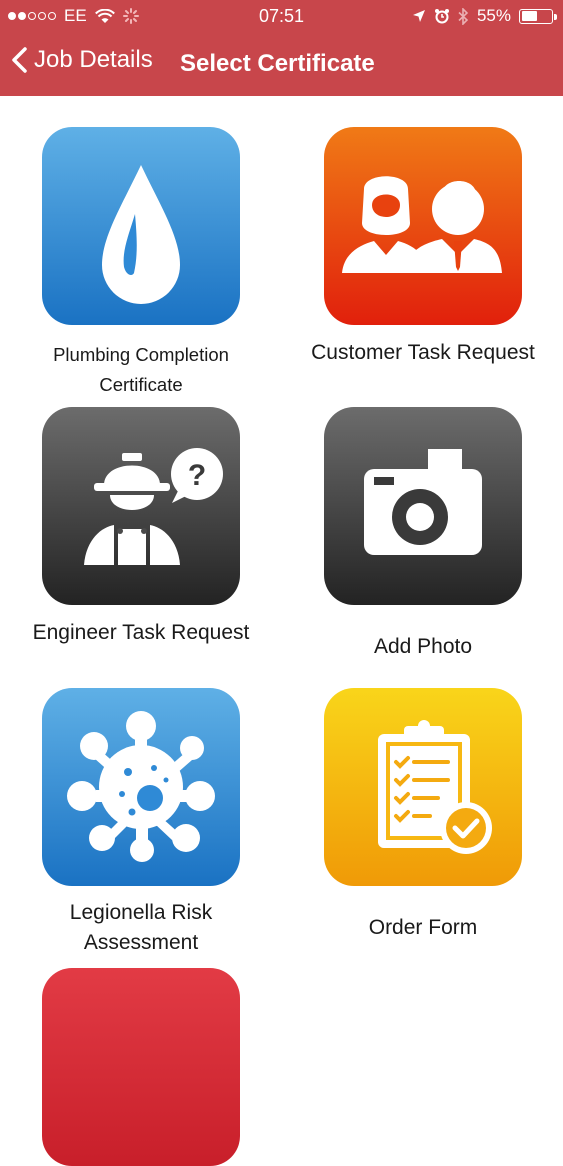  I want to click on customer-task-request-tile, so click(423, 226).